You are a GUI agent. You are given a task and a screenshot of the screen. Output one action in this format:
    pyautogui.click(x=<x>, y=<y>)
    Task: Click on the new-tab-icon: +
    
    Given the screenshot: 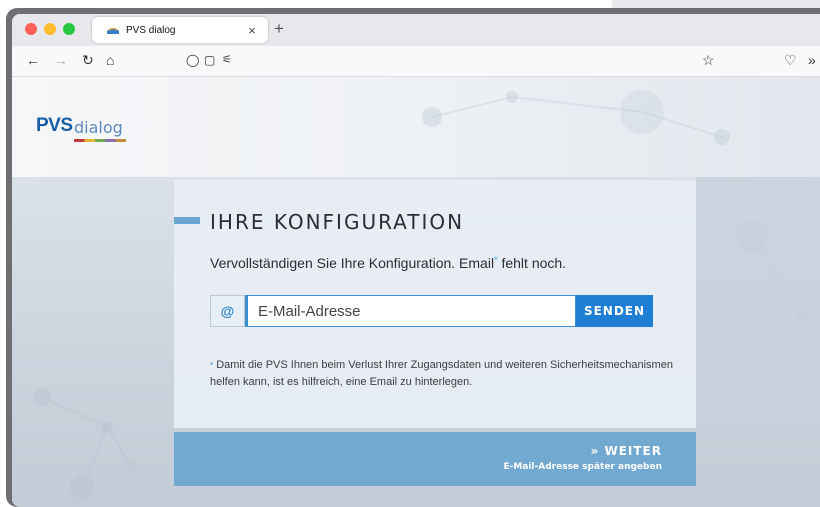 What is the action you would take?
    pyautogui.click(x=279, y=29)
    